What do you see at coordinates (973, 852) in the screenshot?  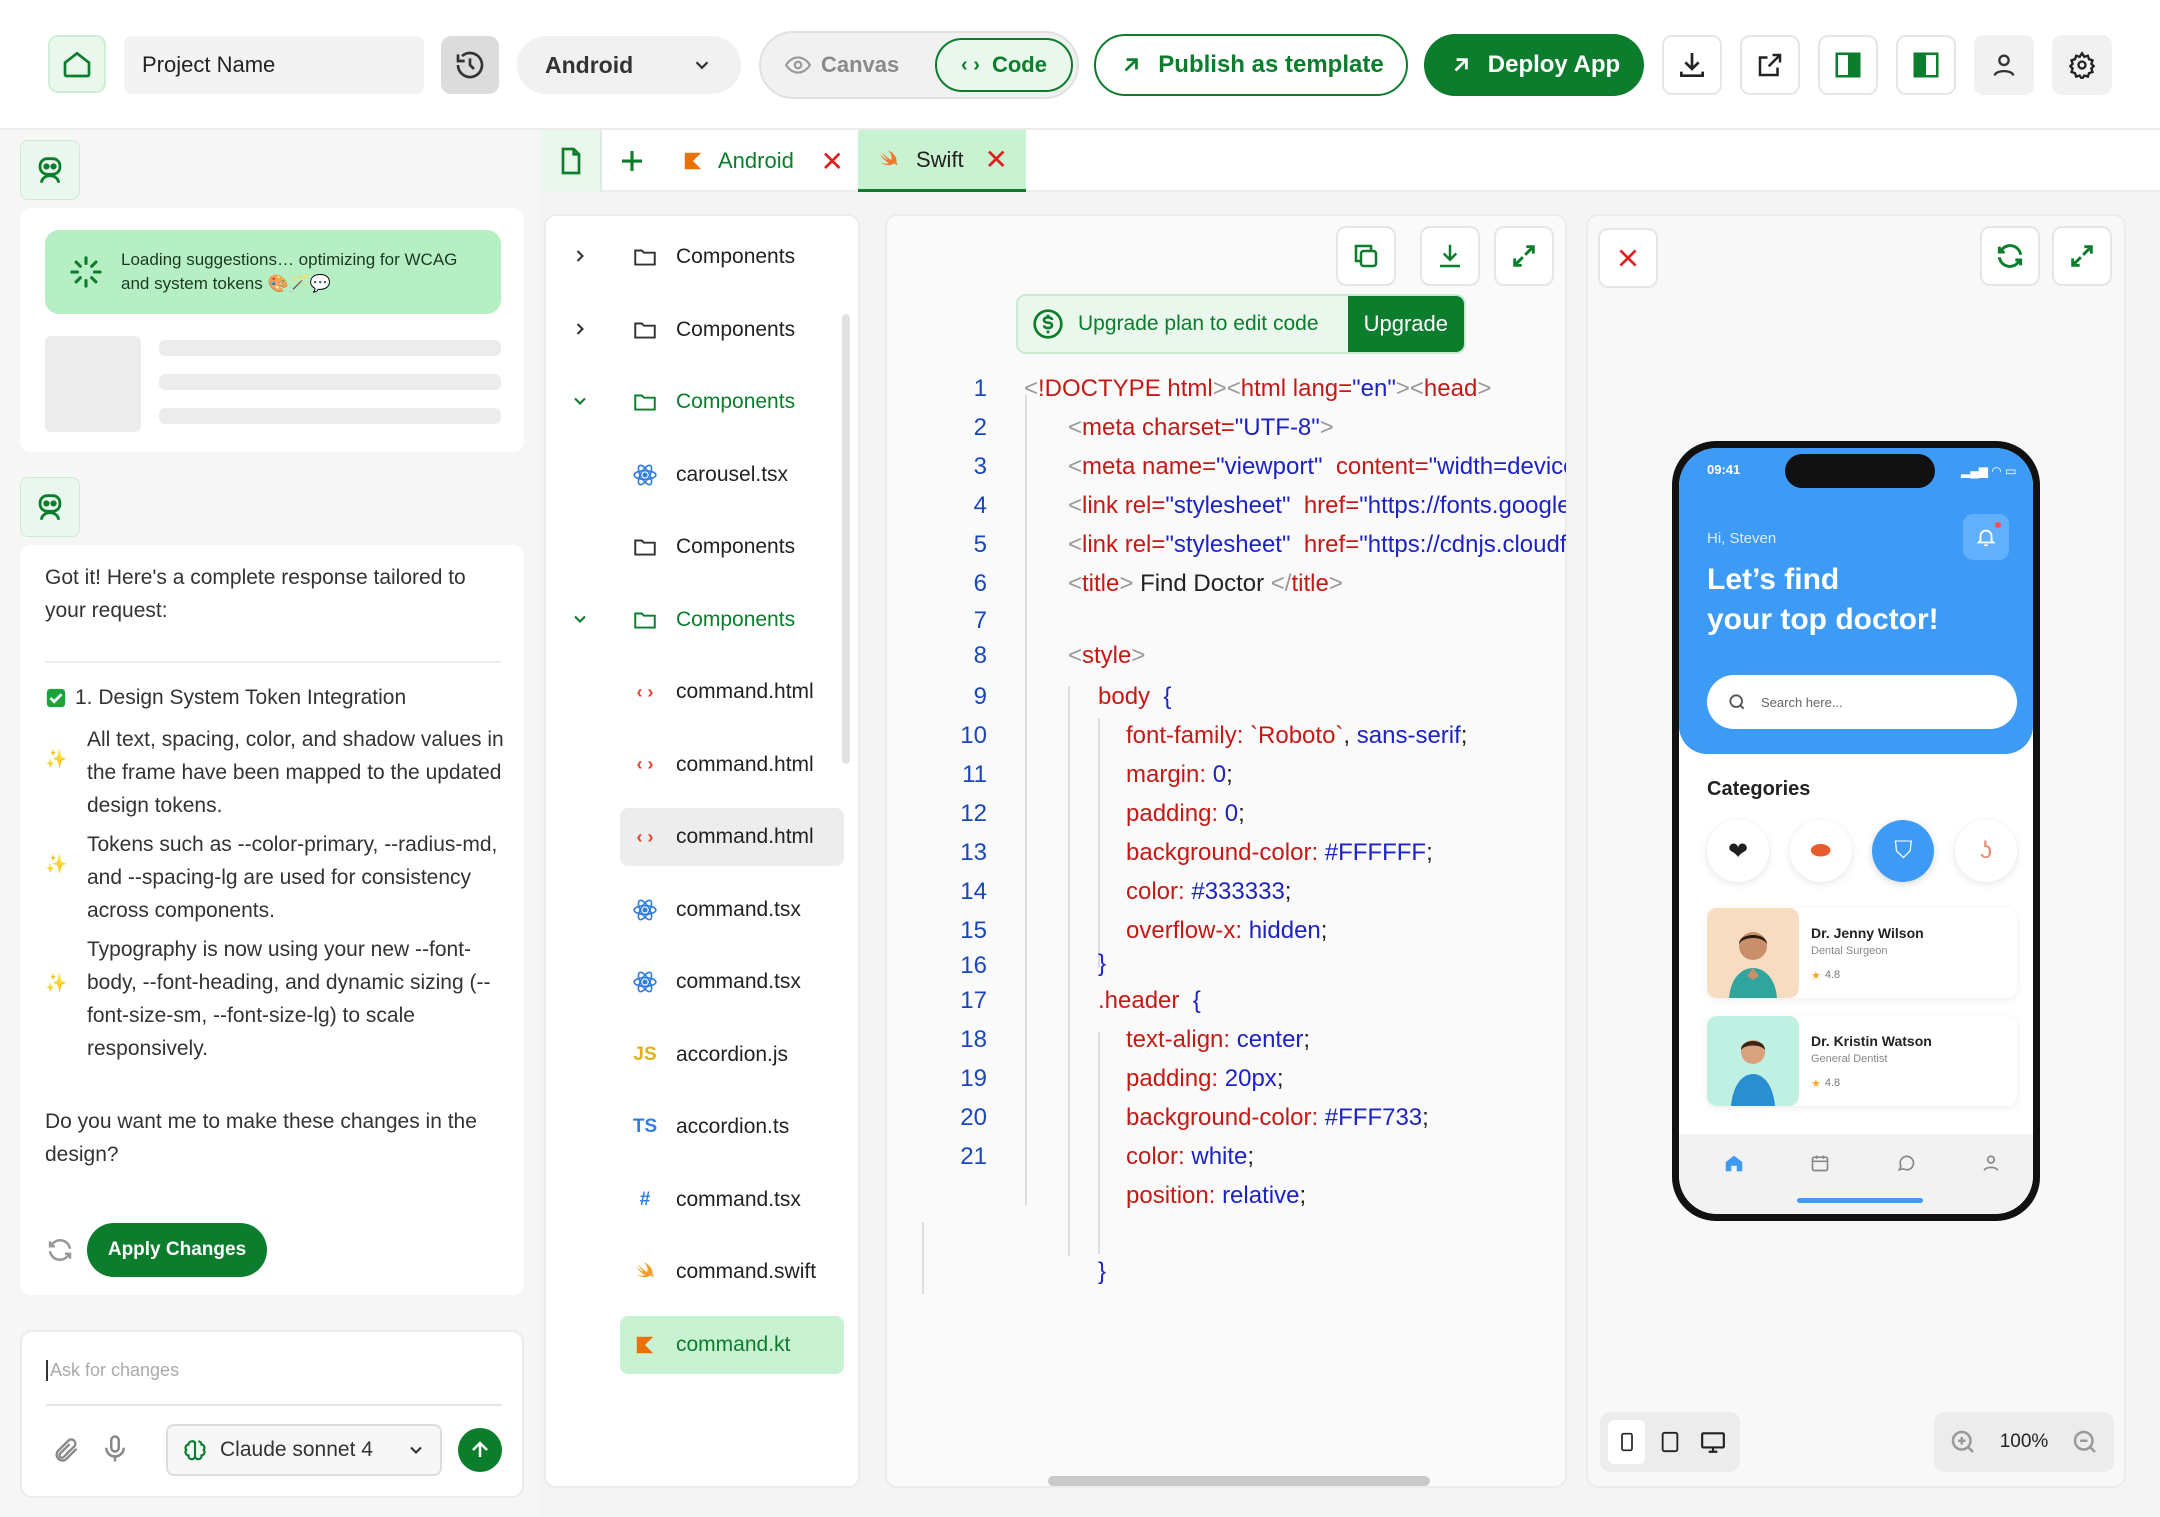 I see `line-number: 13` at bounding box center [973, 852].